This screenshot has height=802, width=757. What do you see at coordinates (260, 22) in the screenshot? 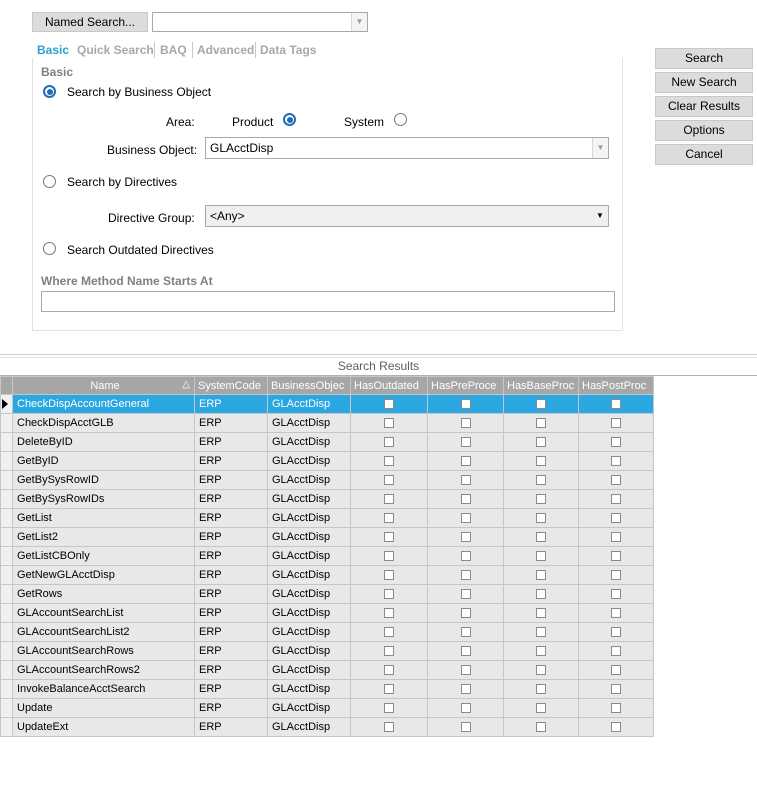
I see `named-search-combo: ▼` at bounding box center [260, 22].